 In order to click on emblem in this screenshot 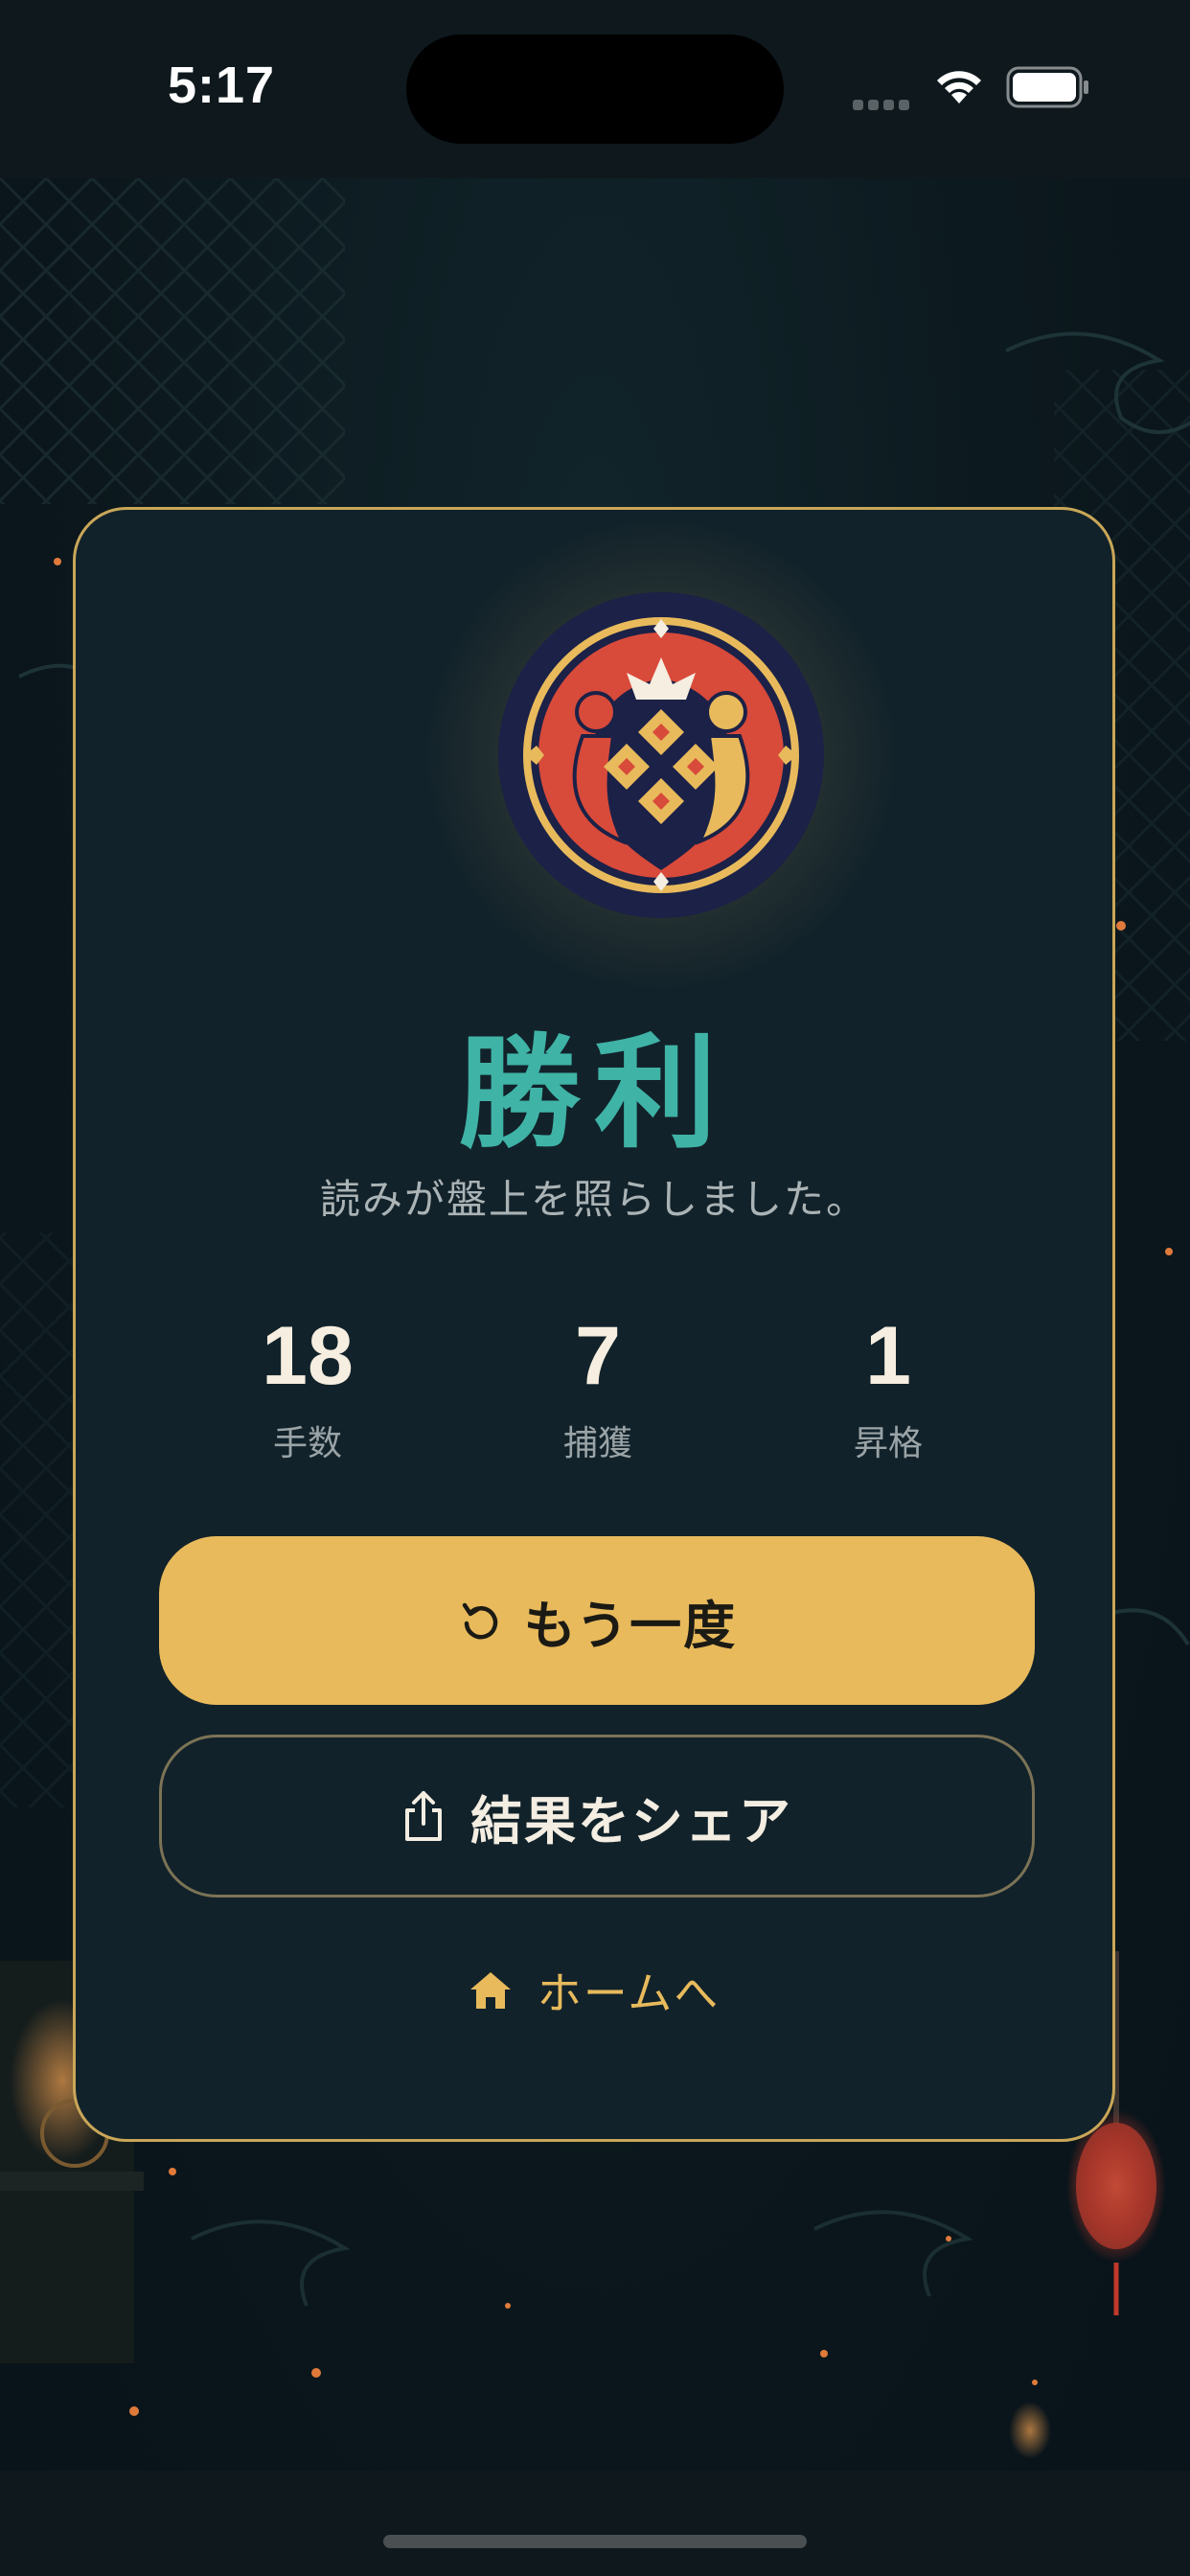, I will do `click(662, 755)`.